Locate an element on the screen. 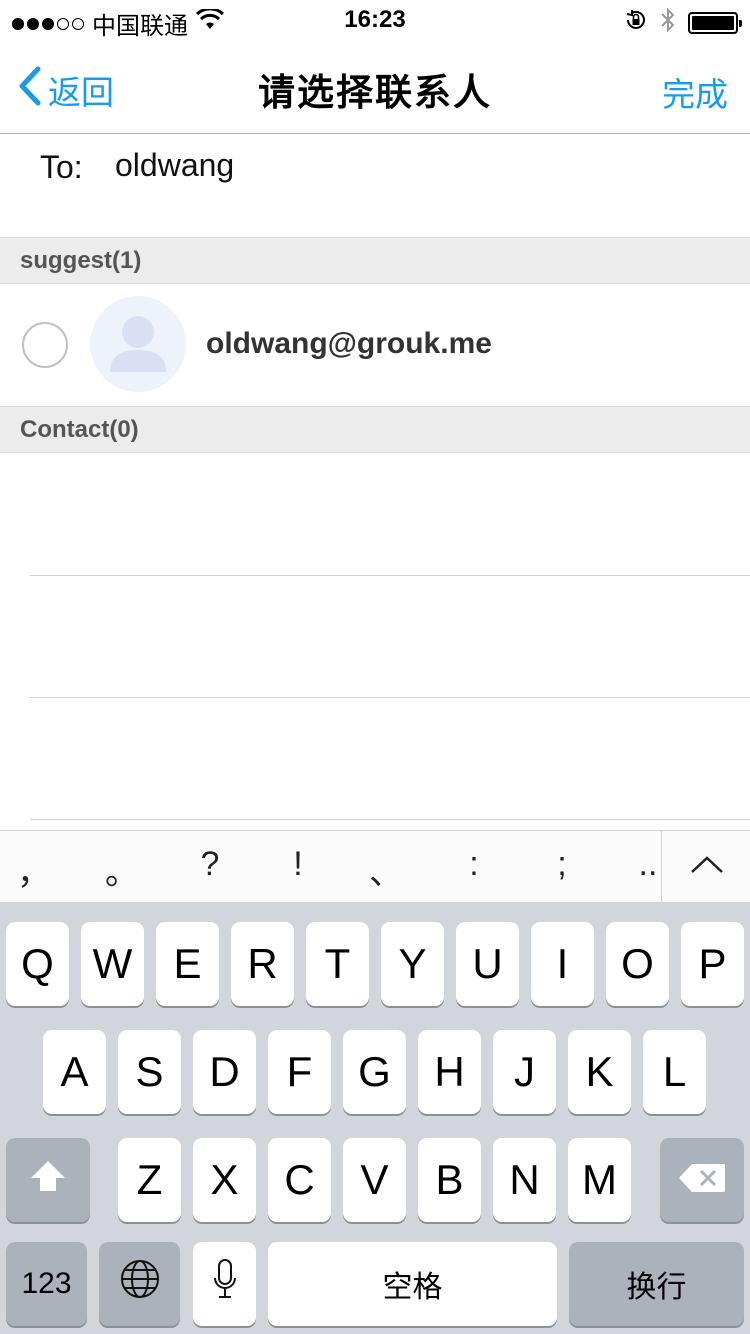  shift-icon is located at coordinates (48, 1180).